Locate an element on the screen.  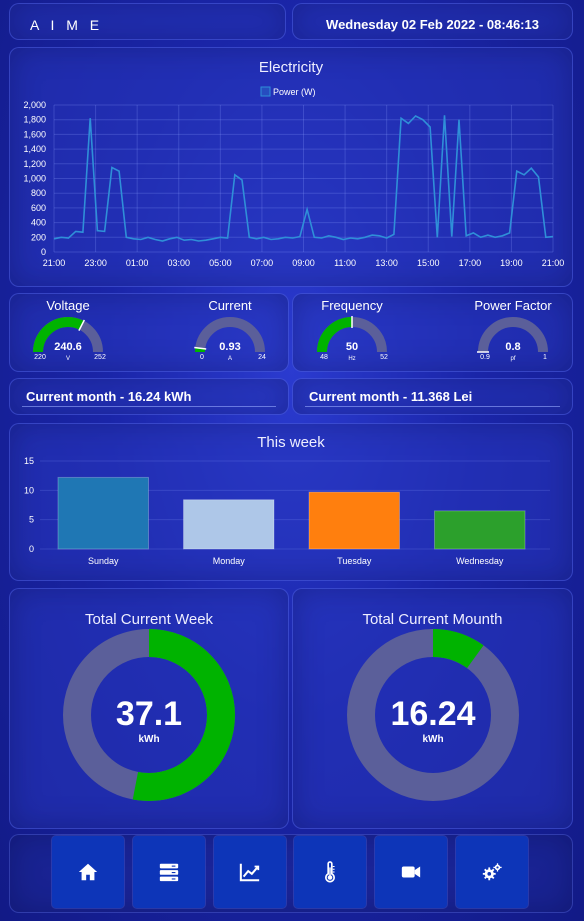
nav-home-button is located at coordinates (88, 872).